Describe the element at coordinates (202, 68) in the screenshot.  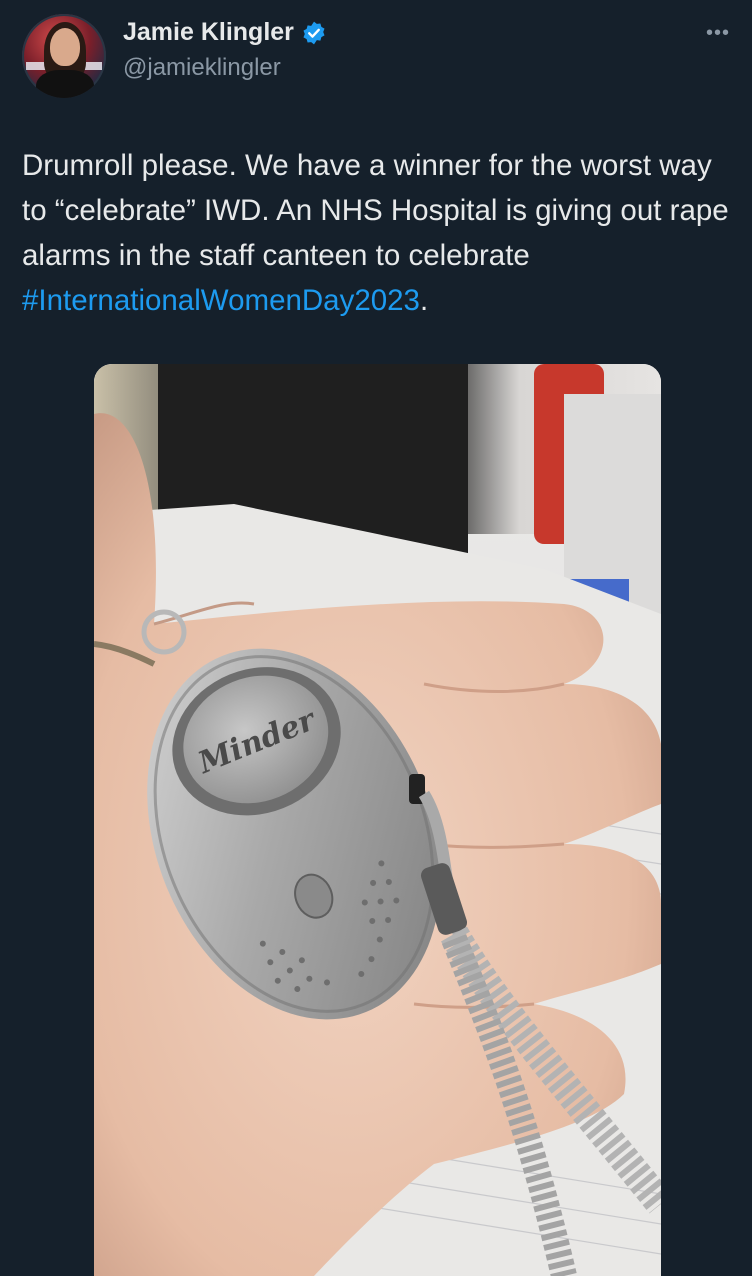
I see `author-handle: @jamieklingler` at that location.